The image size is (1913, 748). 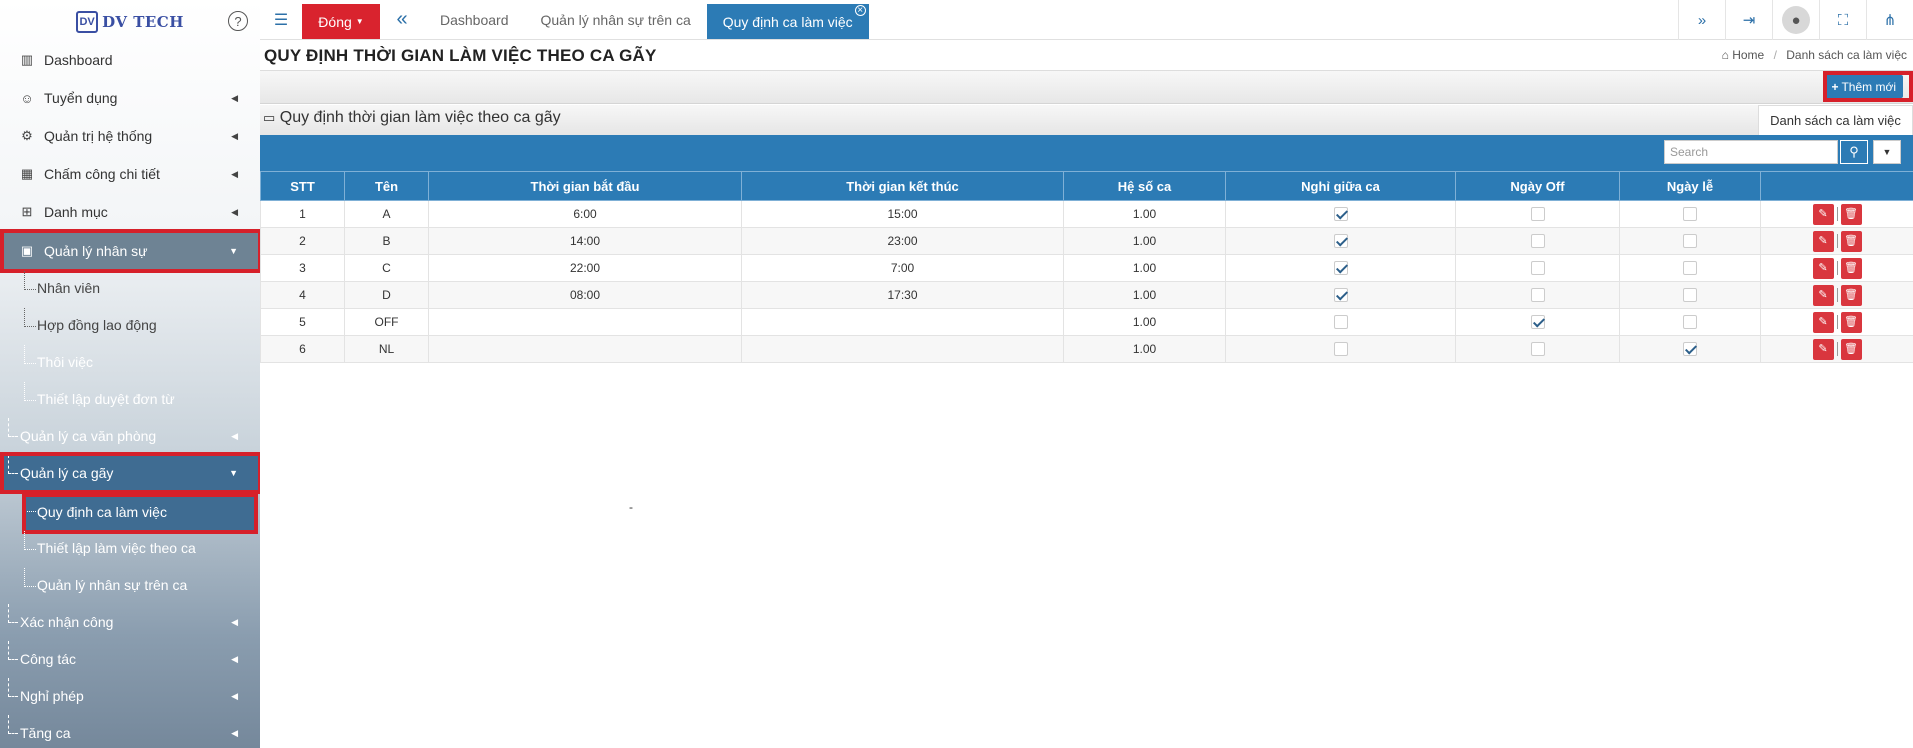 I want to click on sidebar-subitem-shift-setup: Thiết lập làm việc theo ca, so click(x=110, y=548).